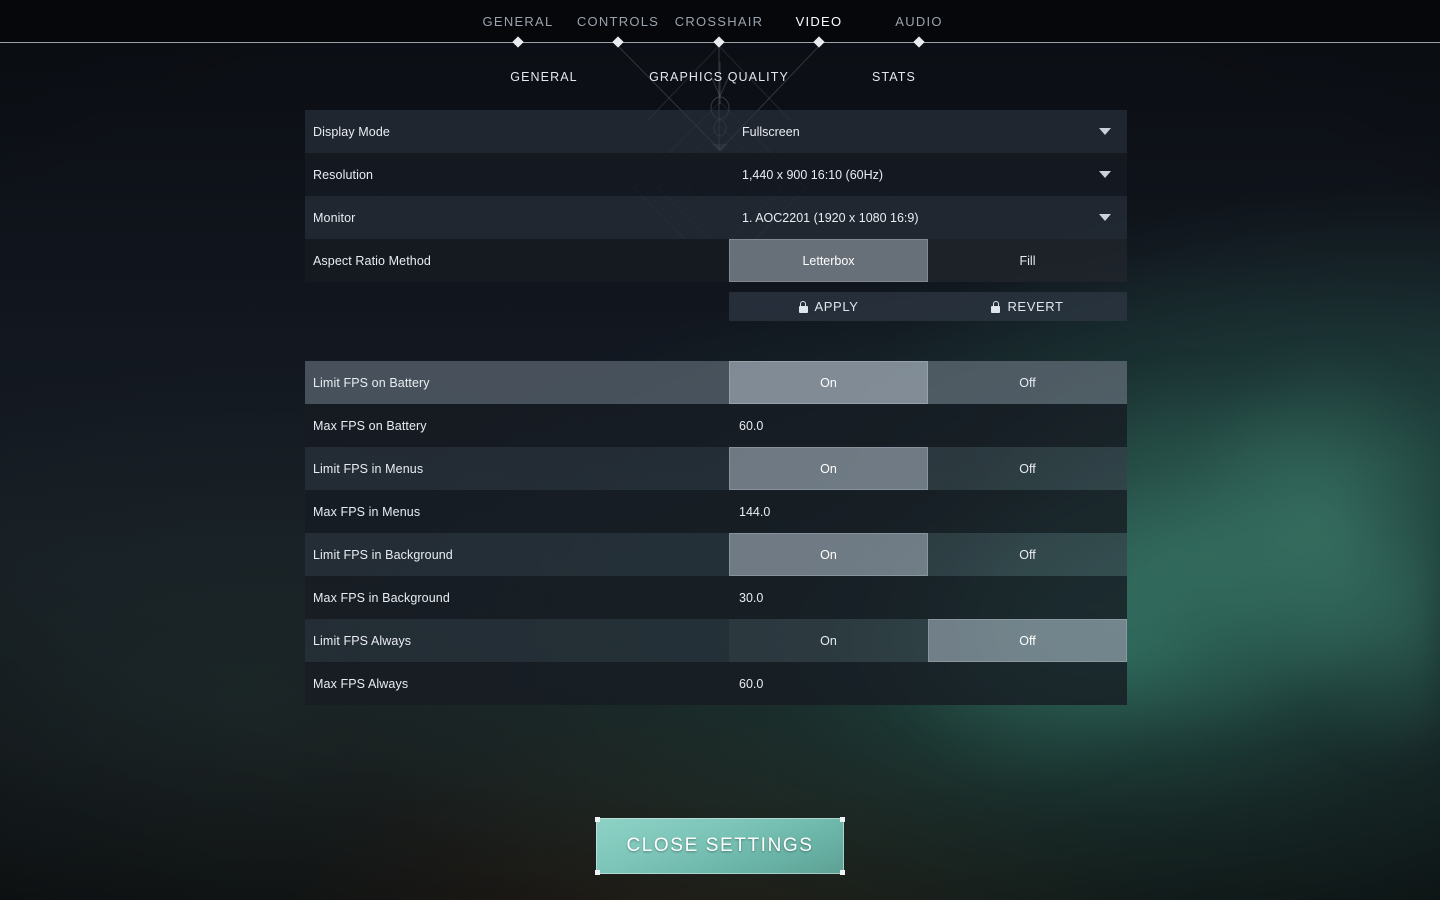  What do you see at coordinates (716, 174) in the screenshot?
I see `settings-row: Resolution 1,440 x 900 16:10 (60Hz)` at bounding box center [716, 174].